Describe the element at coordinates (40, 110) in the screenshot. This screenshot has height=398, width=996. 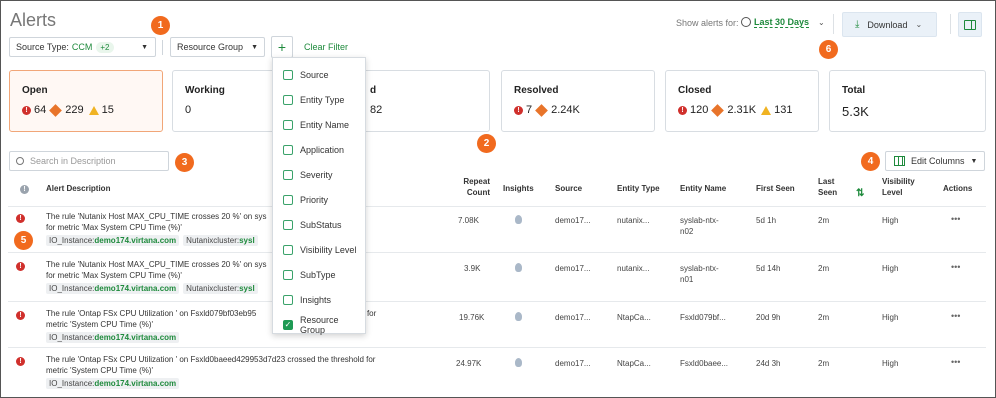
I see `critical-count: 64` at that location.